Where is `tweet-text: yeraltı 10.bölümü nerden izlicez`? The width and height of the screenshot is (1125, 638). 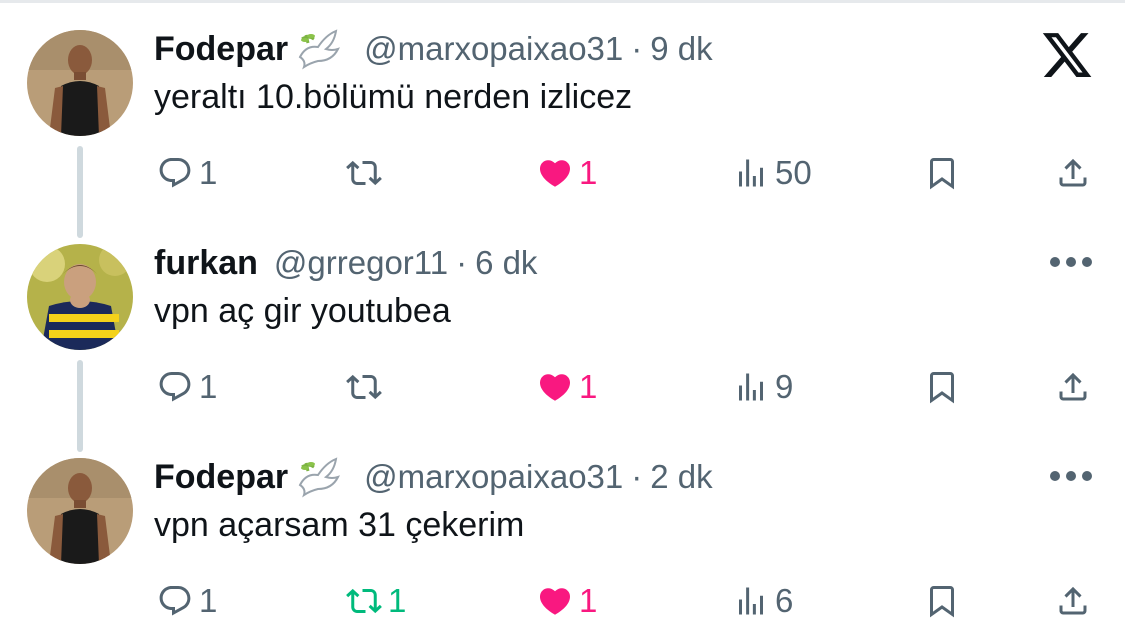
tweet-text: yeraltı 10.bölümü nerden izlicez is located at coordinates (393, 97).